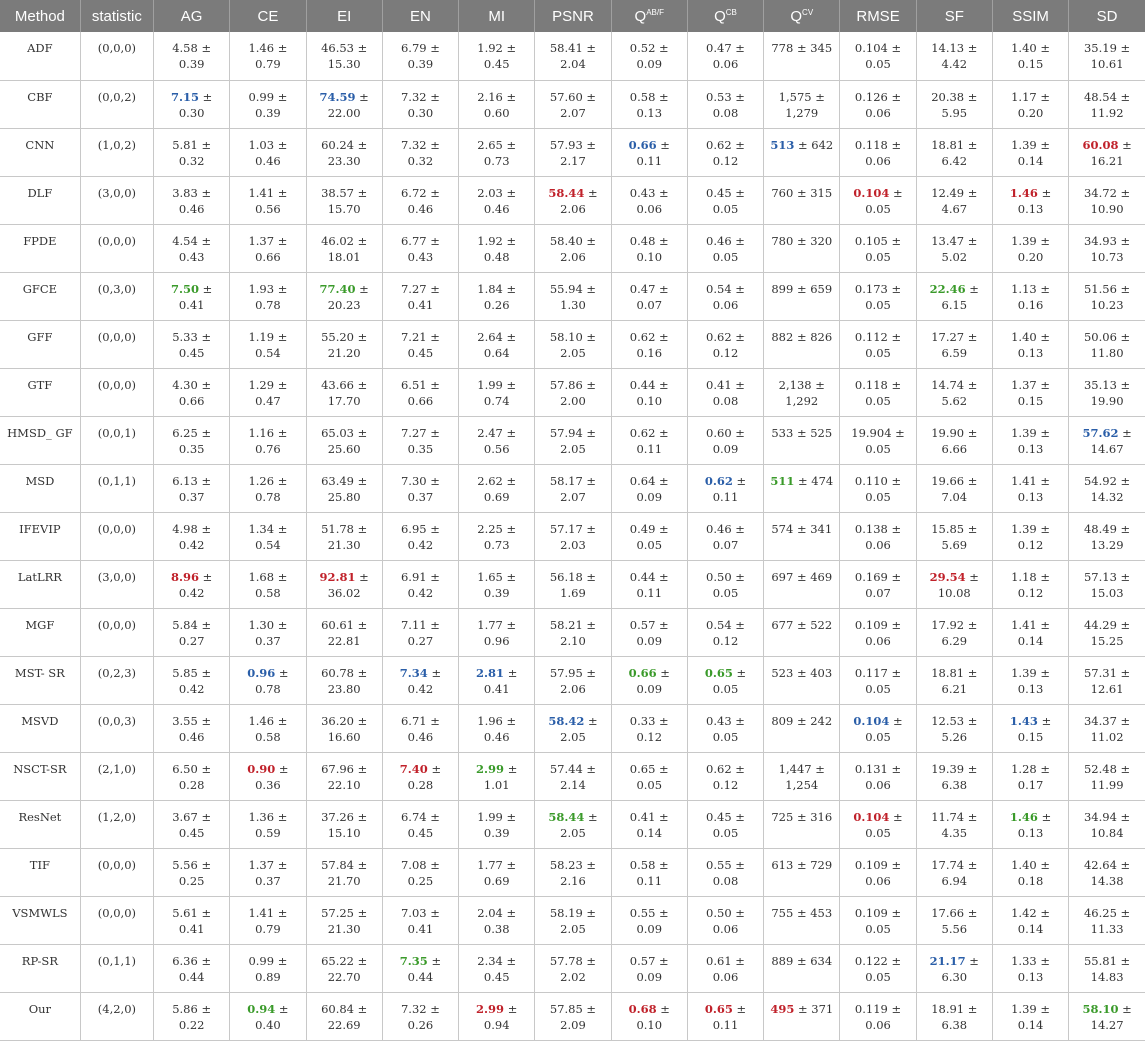 The height and width of the screenshot is (1056, 1145). I want to click on method-cell: CBF, so click(40, 104).